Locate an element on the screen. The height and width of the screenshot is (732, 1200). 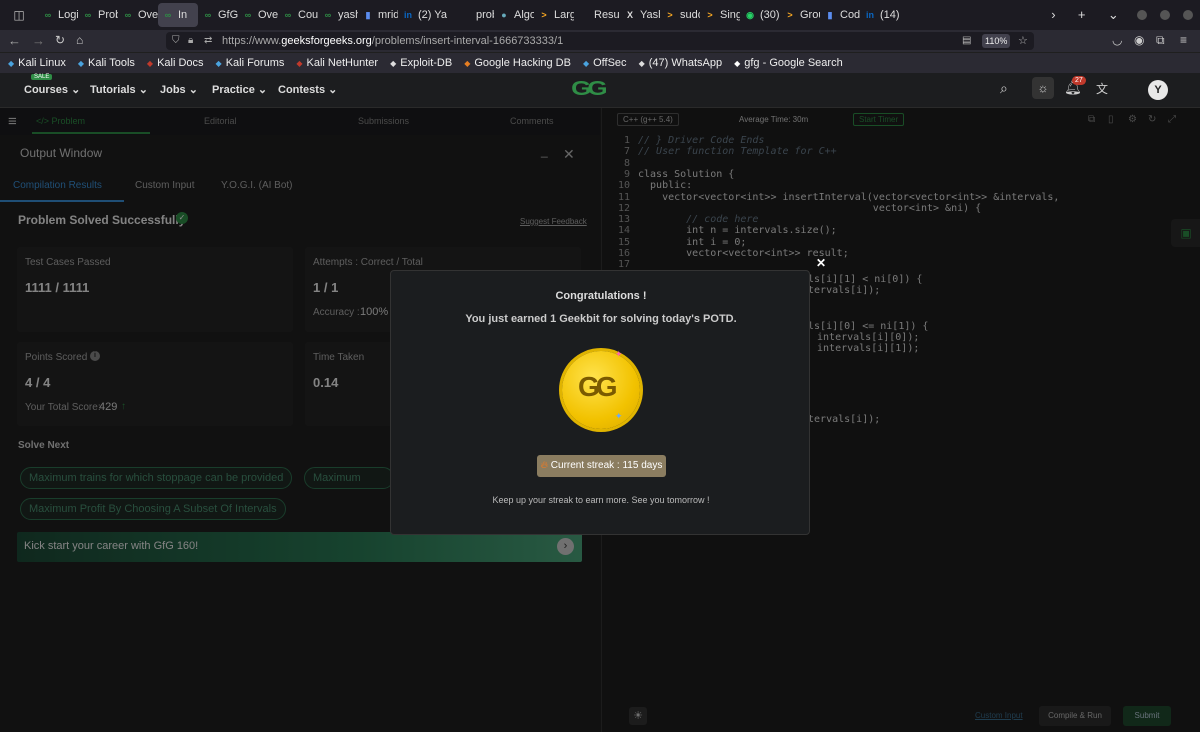
chart-icon: ▮ is located at coordinates (368, 15).